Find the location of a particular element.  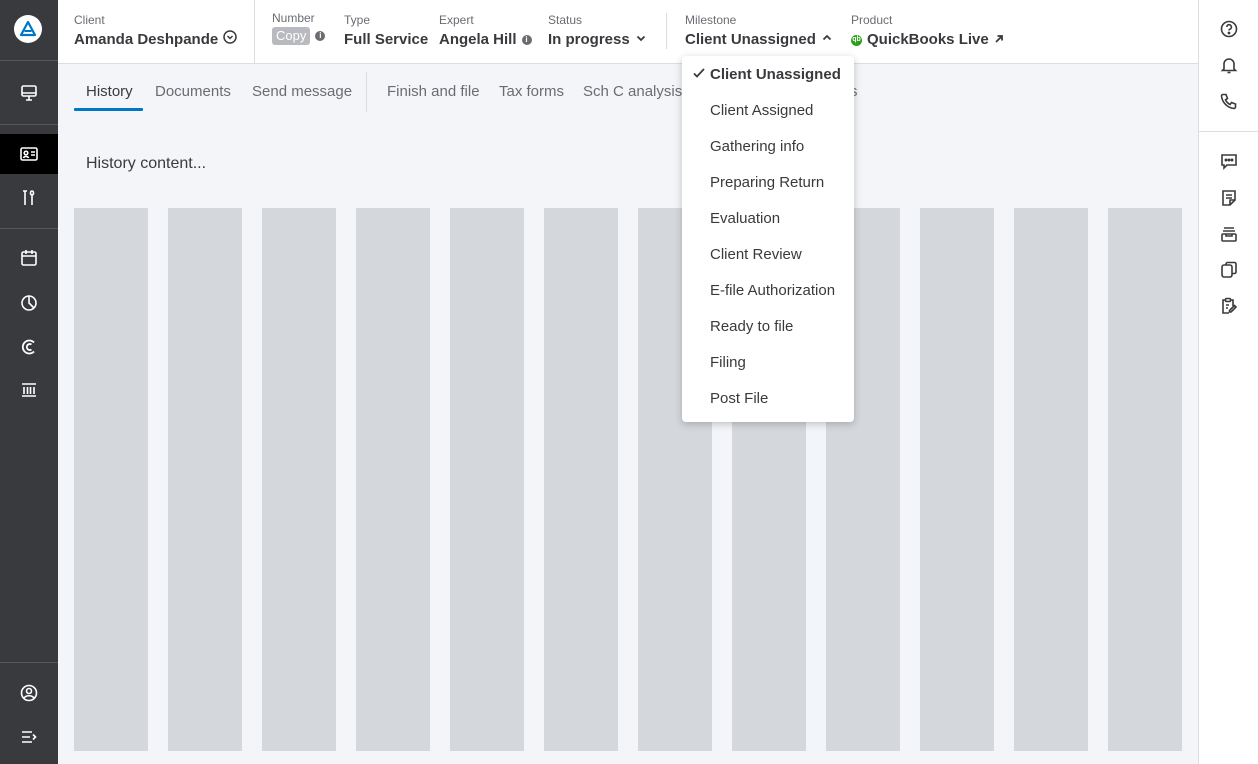

number-label: Number is located at coordinates (293, 18).